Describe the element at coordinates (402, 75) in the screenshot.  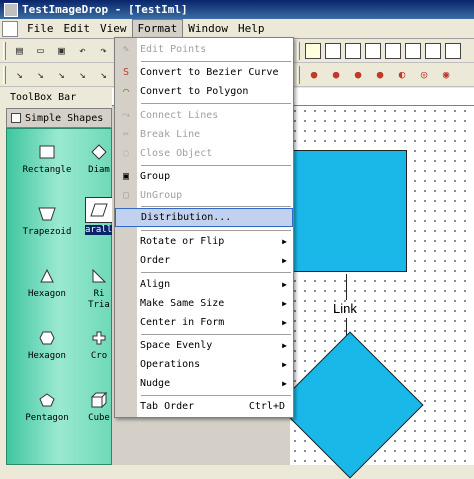
I see `fragment-icon: ◐` at that location.